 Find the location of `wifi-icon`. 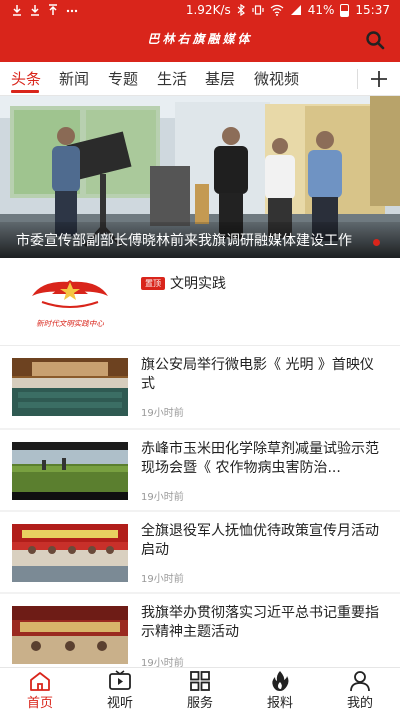

wifi-icon is located at coordinates (277, 10).